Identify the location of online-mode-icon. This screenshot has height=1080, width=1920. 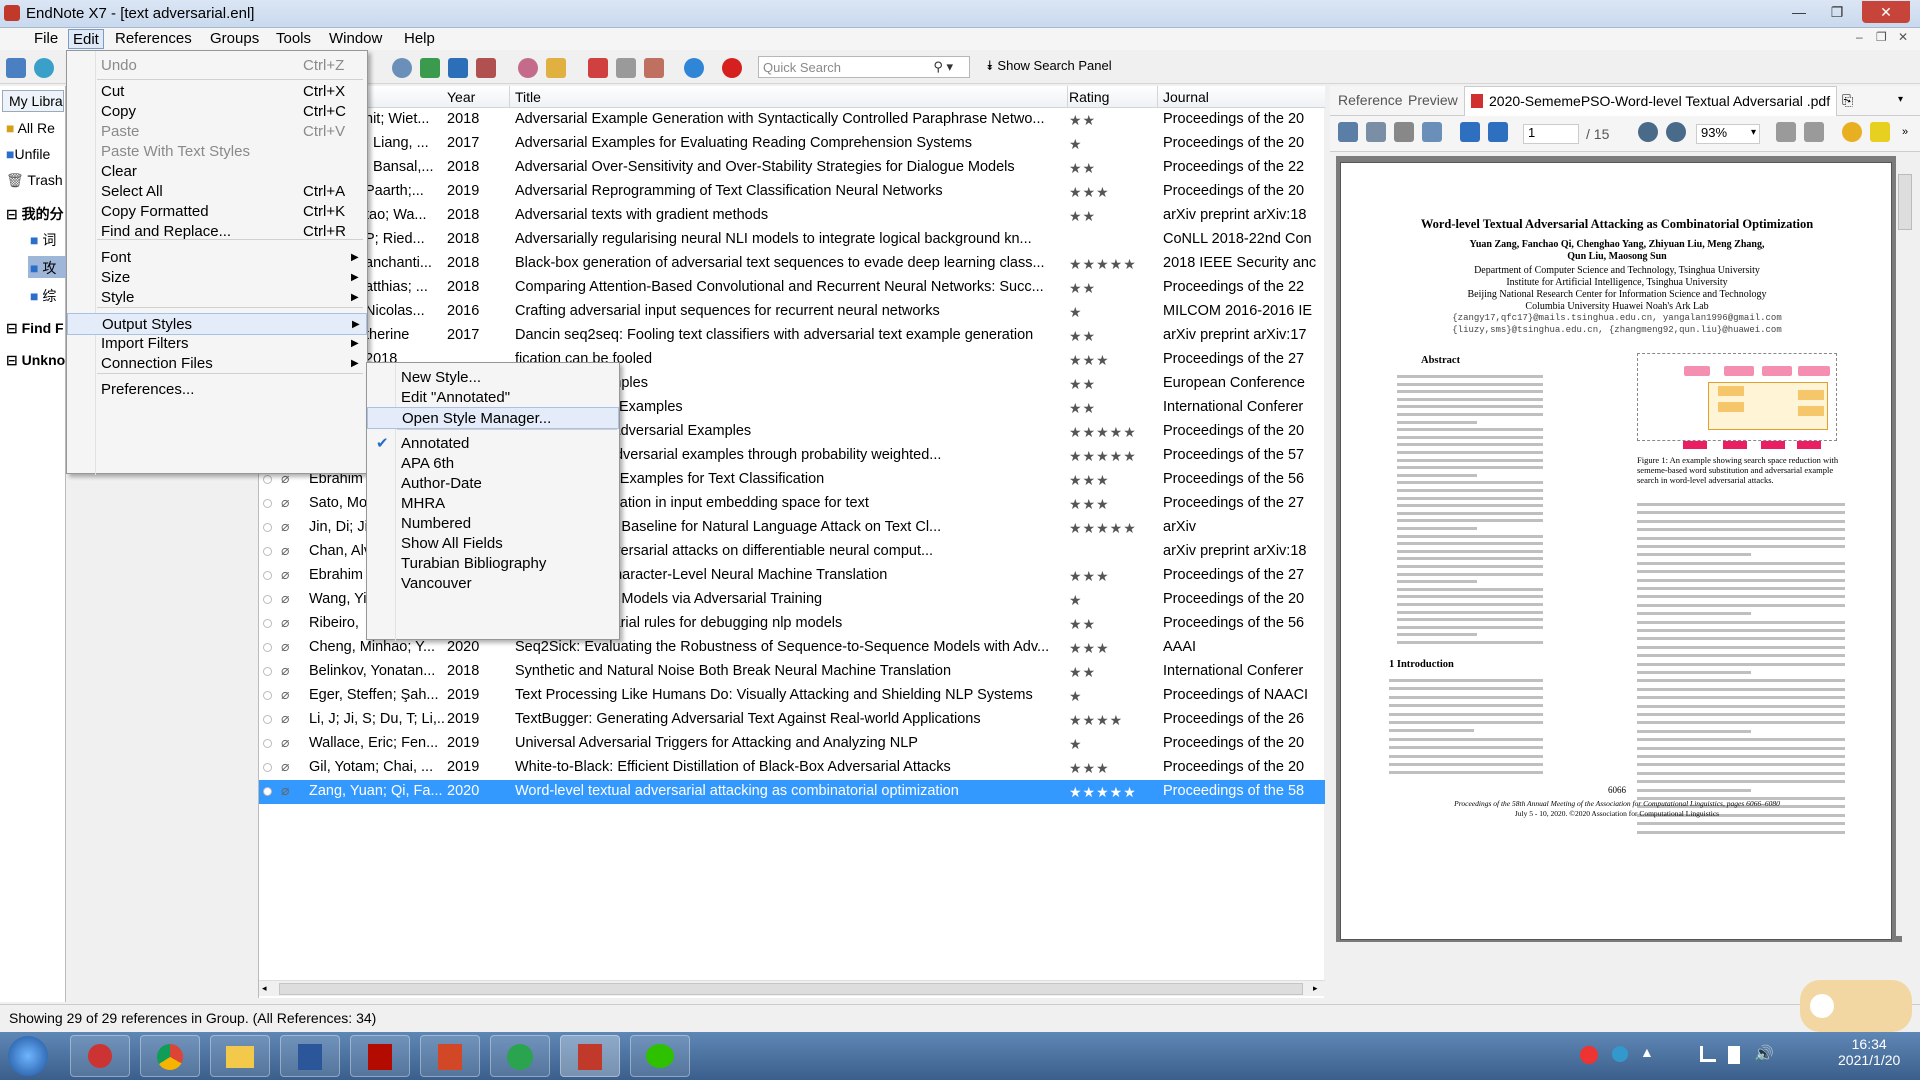
(44, 68).